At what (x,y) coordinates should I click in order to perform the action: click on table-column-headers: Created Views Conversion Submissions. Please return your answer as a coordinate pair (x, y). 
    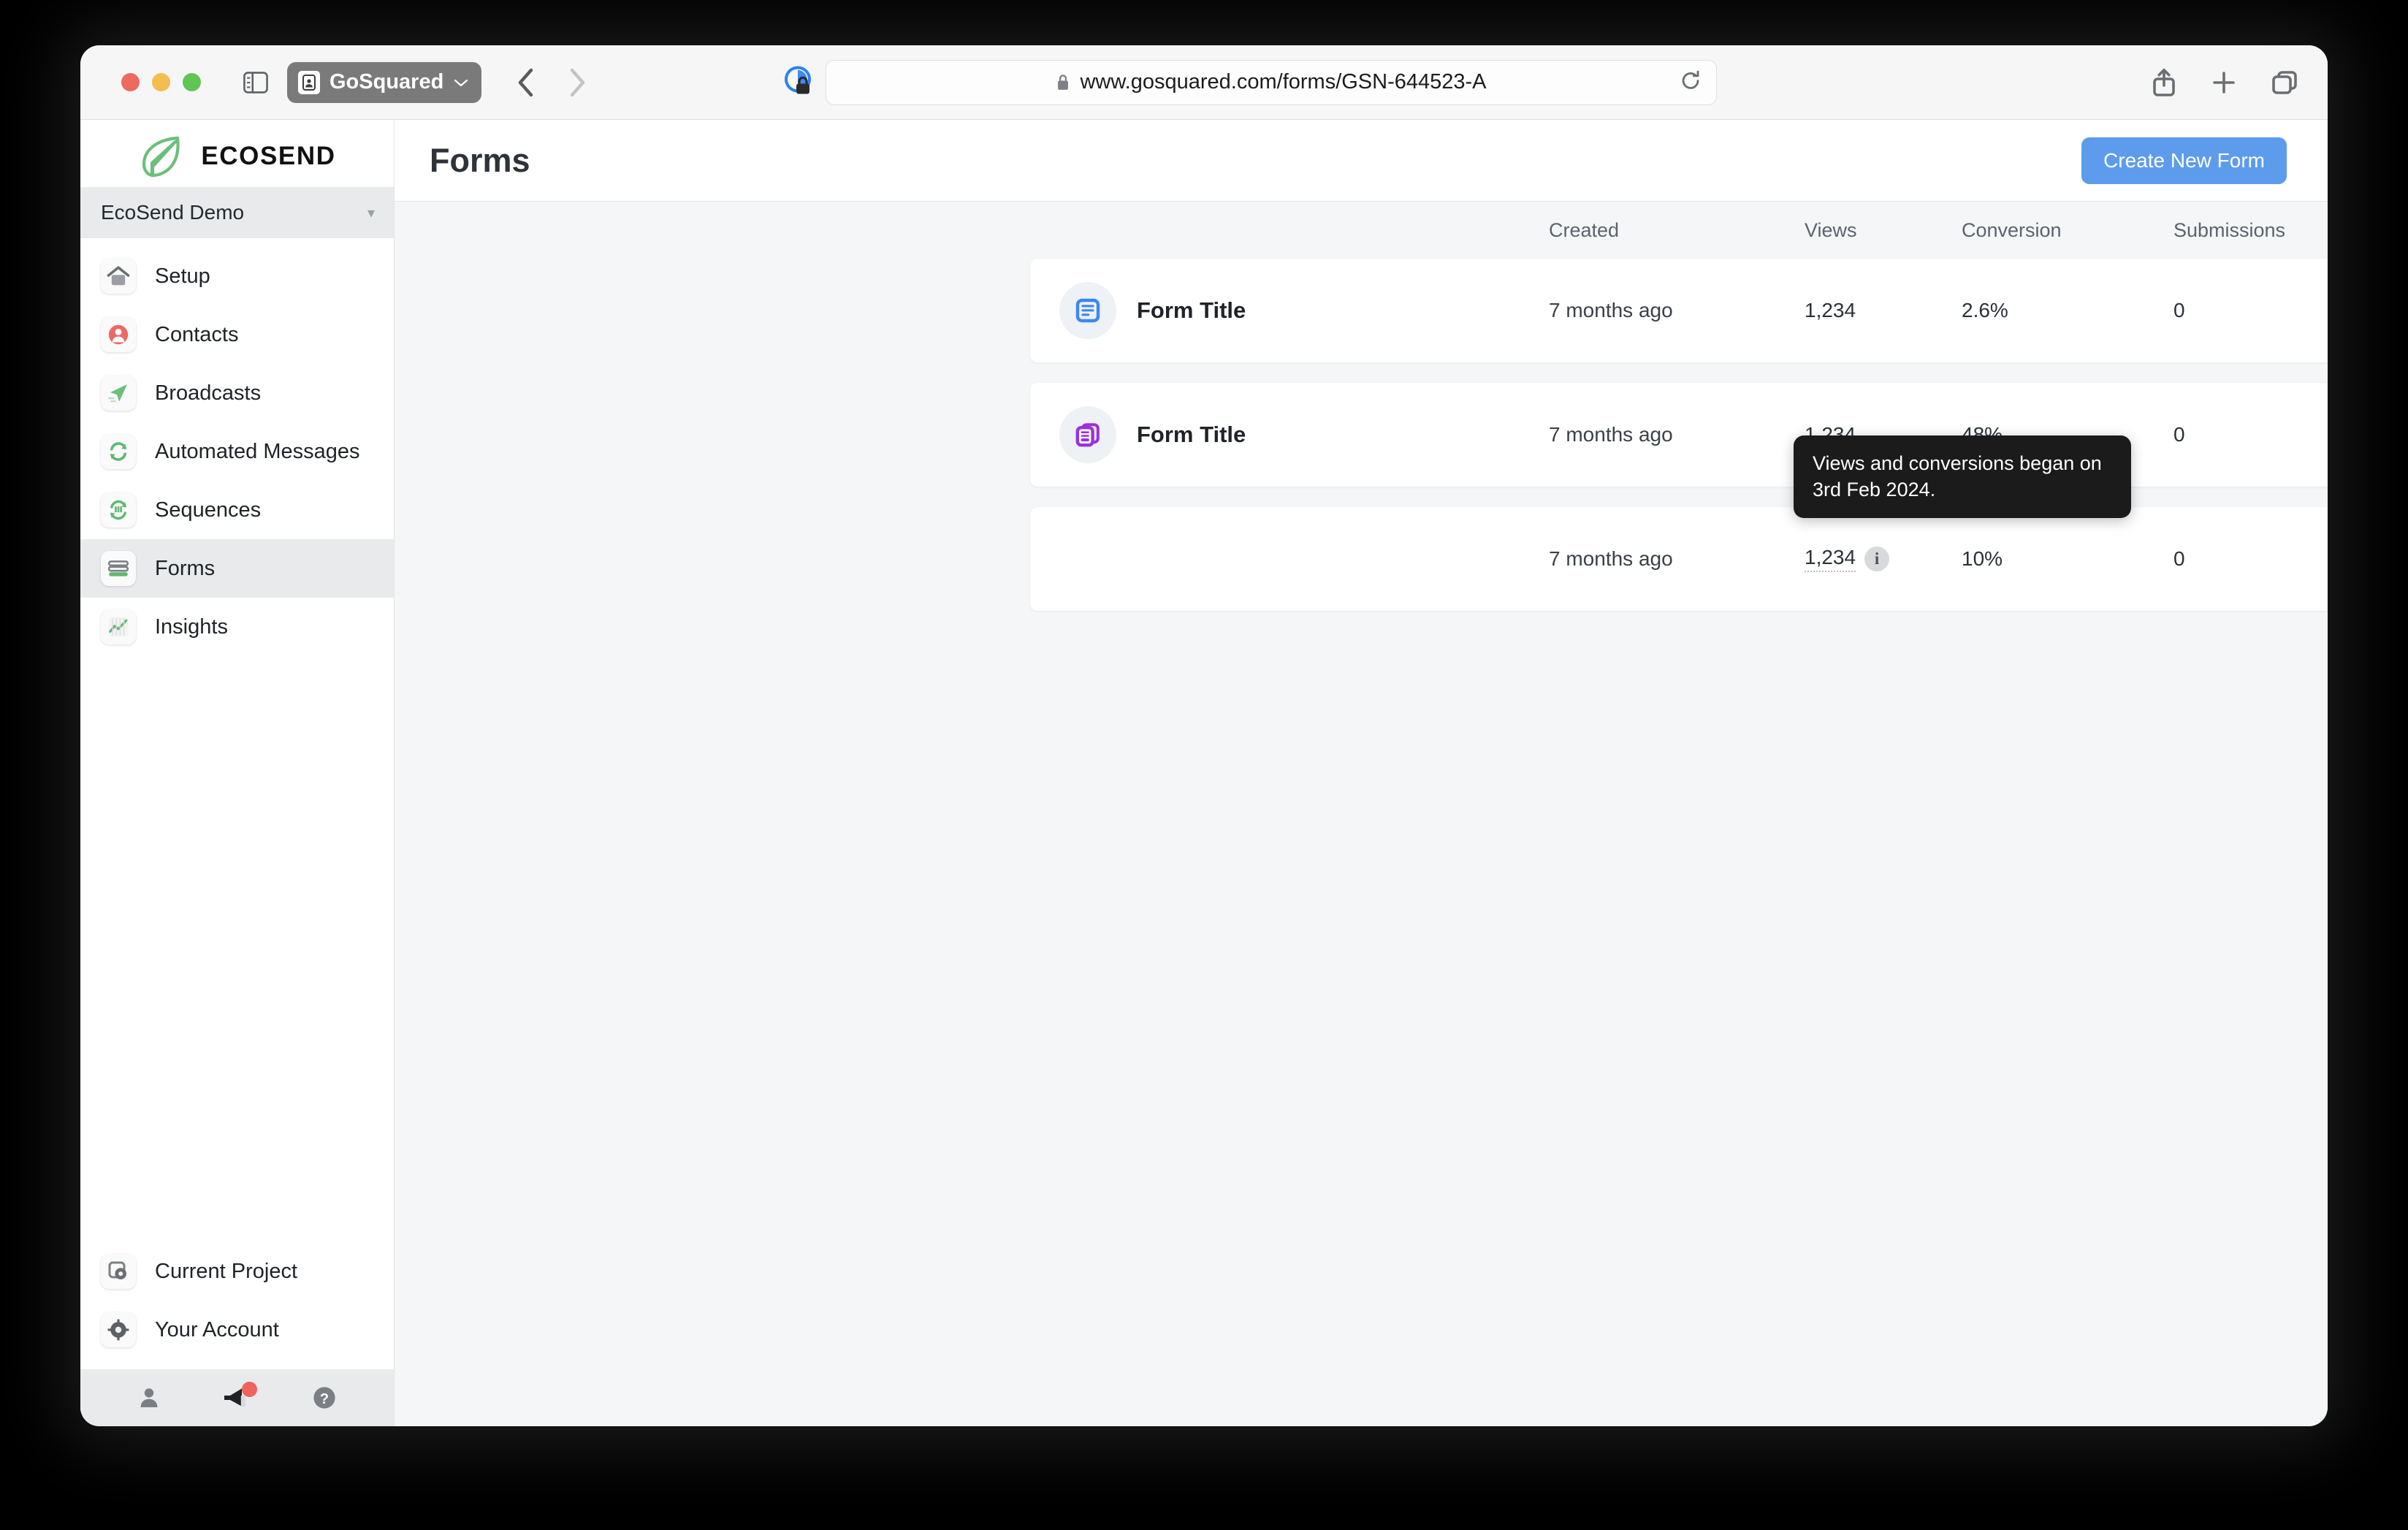
    Looking at the image, I should click on (1679, 231).